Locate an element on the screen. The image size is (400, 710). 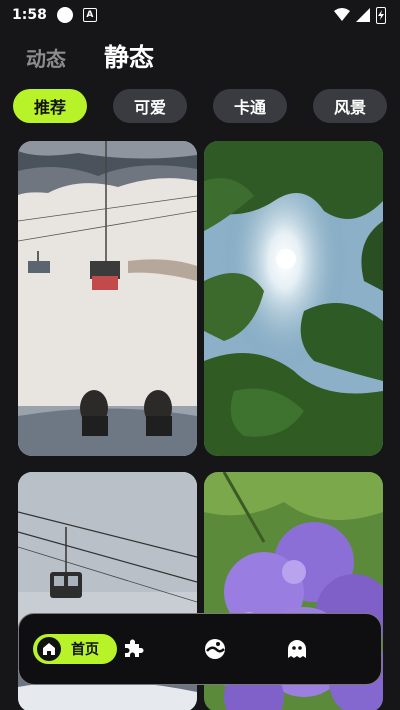
battery-icon is located at coordinates (381, 15).